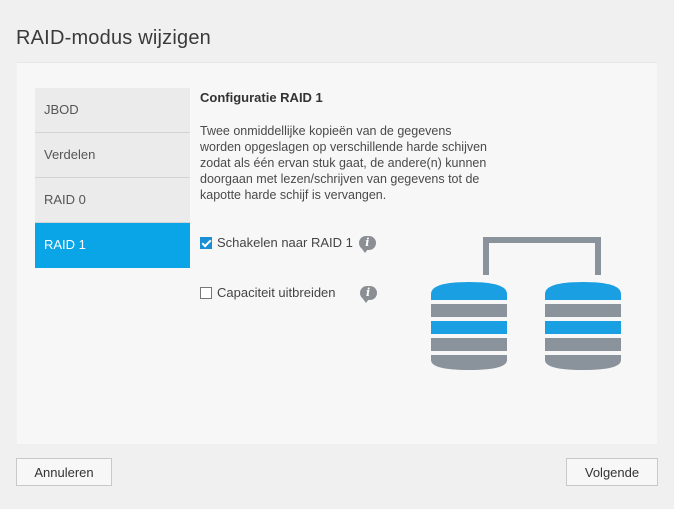 This screenshot has height=509, width=674. I want to click on cancel-button: Annuleren, so click(64, 472).